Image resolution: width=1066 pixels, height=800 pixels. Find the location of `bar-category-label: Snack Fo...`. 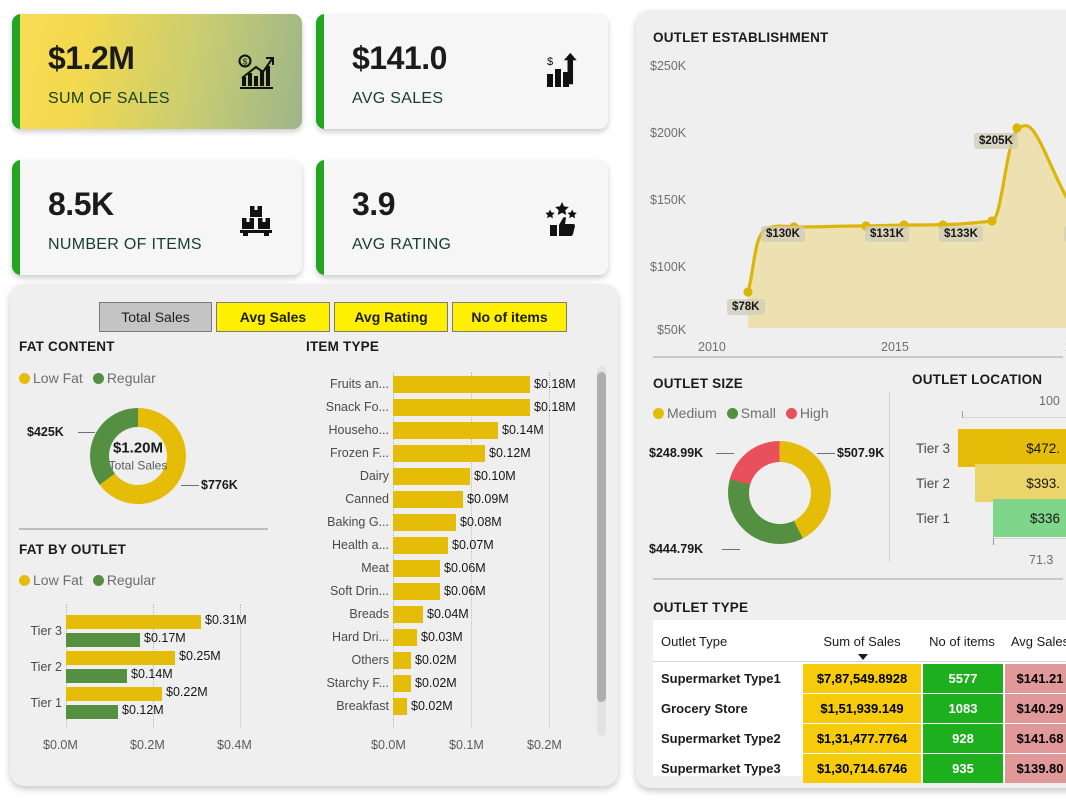

bar-category-label: Snack Fo... is located at coordinates (357, 407).